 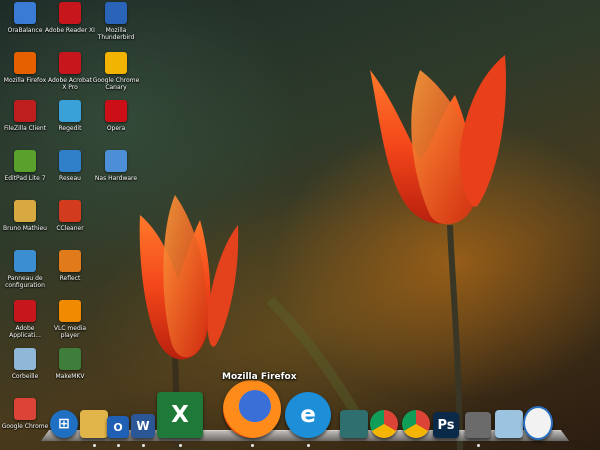 I want to click on dock: ⊞ O W Xe Ps, so click(x=305, y=413).